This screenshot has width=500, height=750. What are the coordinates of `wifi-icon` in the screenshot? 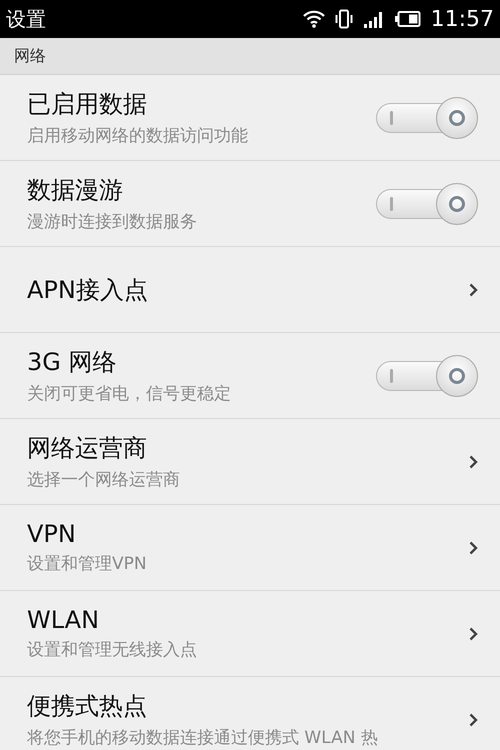 It's located at (313, 19).